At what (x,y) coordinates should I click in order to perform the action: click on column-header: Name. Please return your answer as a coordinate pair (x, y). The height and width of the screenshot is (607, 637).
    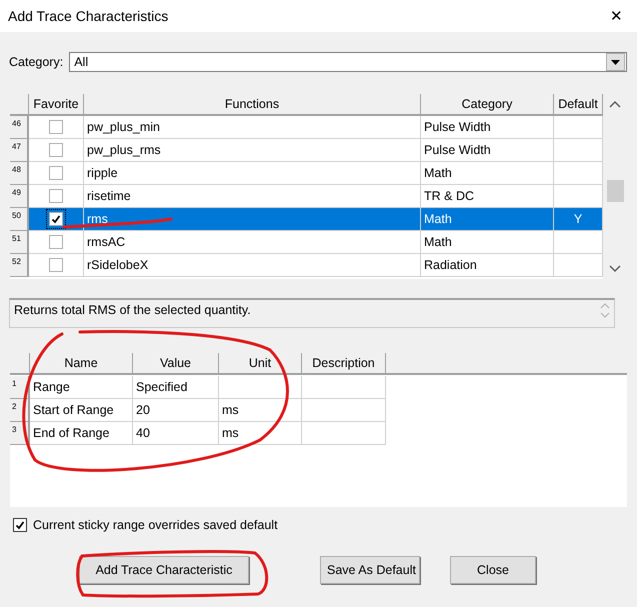
    Looking at the image, I should click on (81, 364).